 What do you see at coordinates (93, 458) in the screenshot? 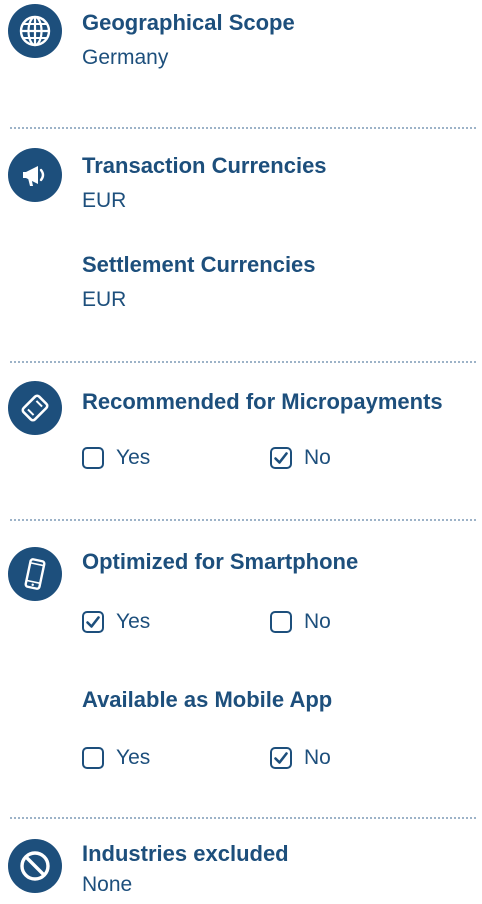
I see `micropayments-yes-box` at bounding box center [93, 458].